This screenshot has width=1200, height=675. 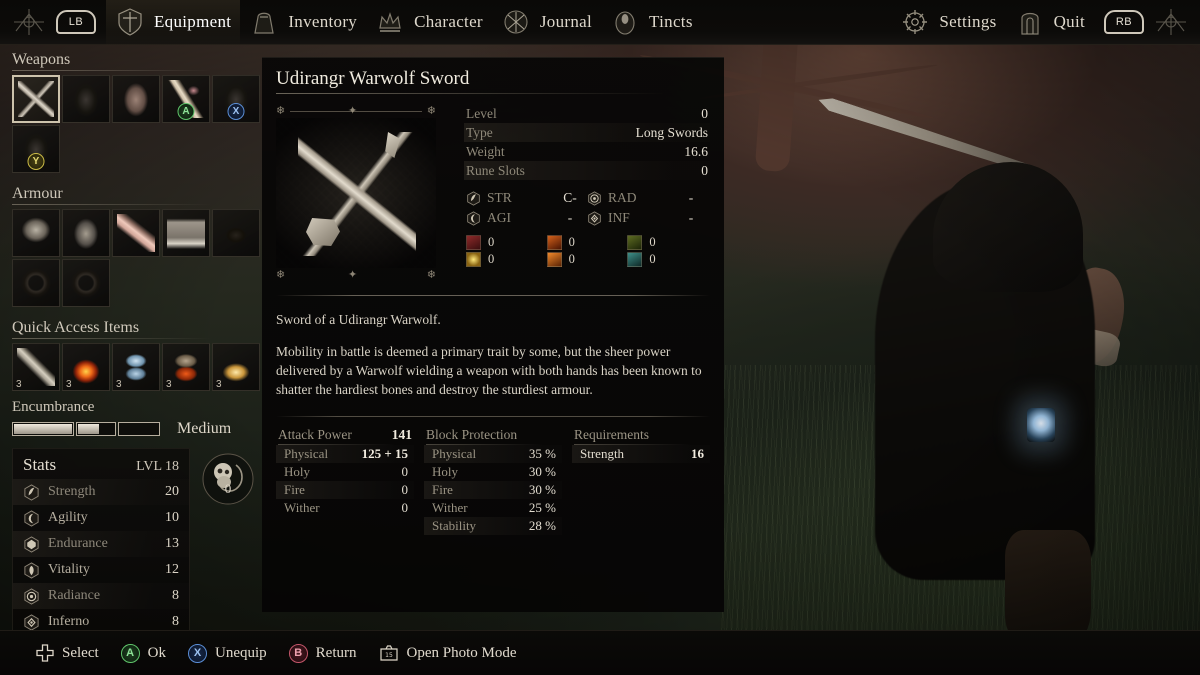 I want to click on damage-chip-frost: 0, so click(x=667, y=259).